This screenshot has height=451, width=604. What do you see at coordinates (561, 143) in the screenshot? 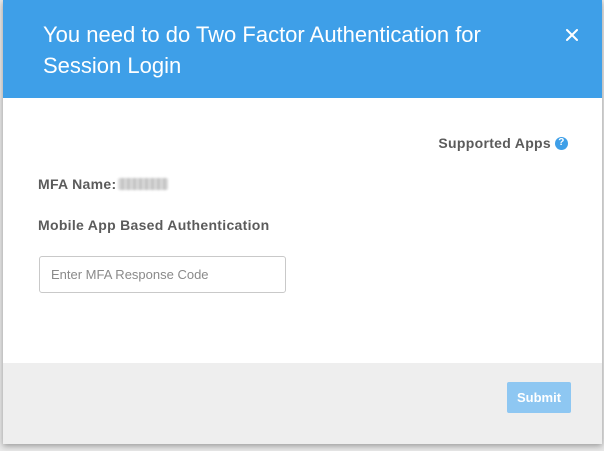
I see `help-icon: ?` at bounding box center [561, 143].